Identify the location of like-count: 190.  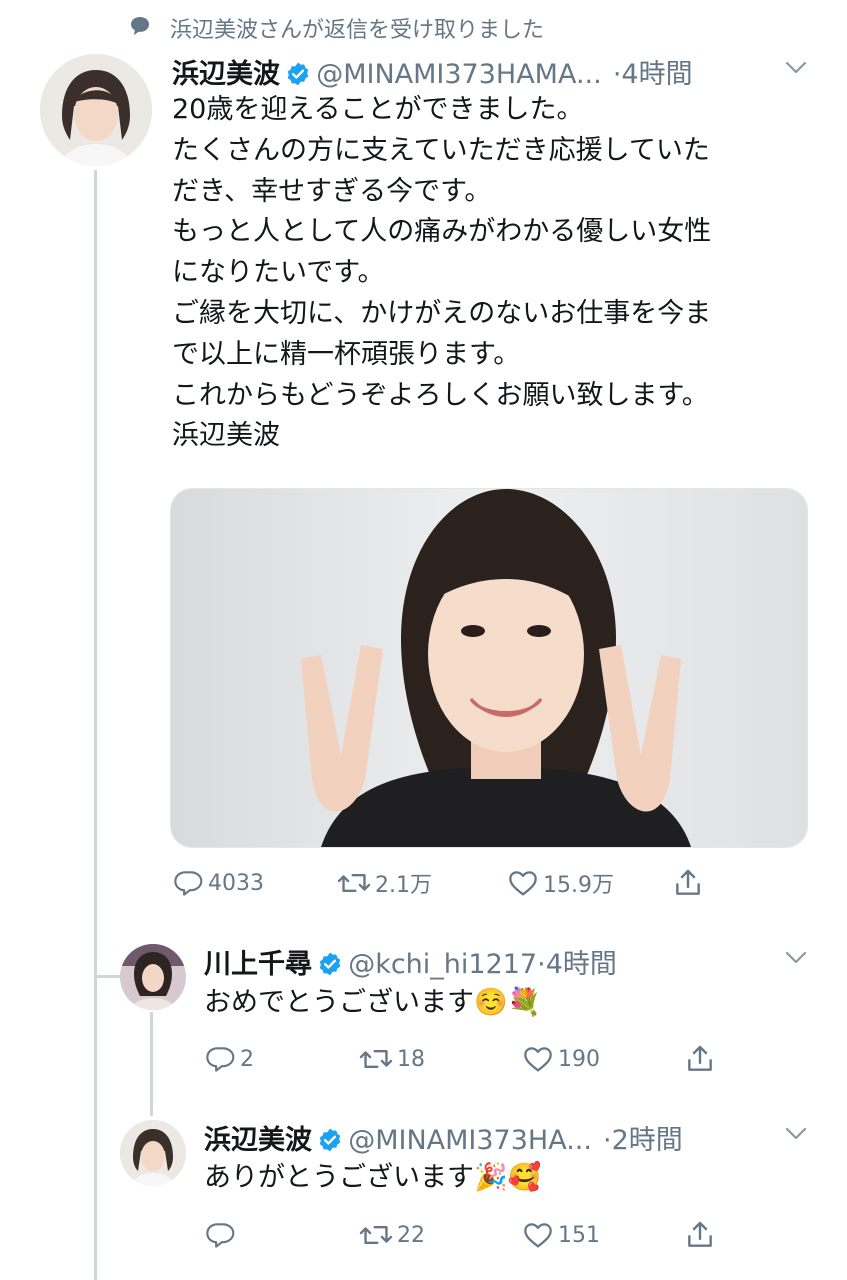
(579, 1059).